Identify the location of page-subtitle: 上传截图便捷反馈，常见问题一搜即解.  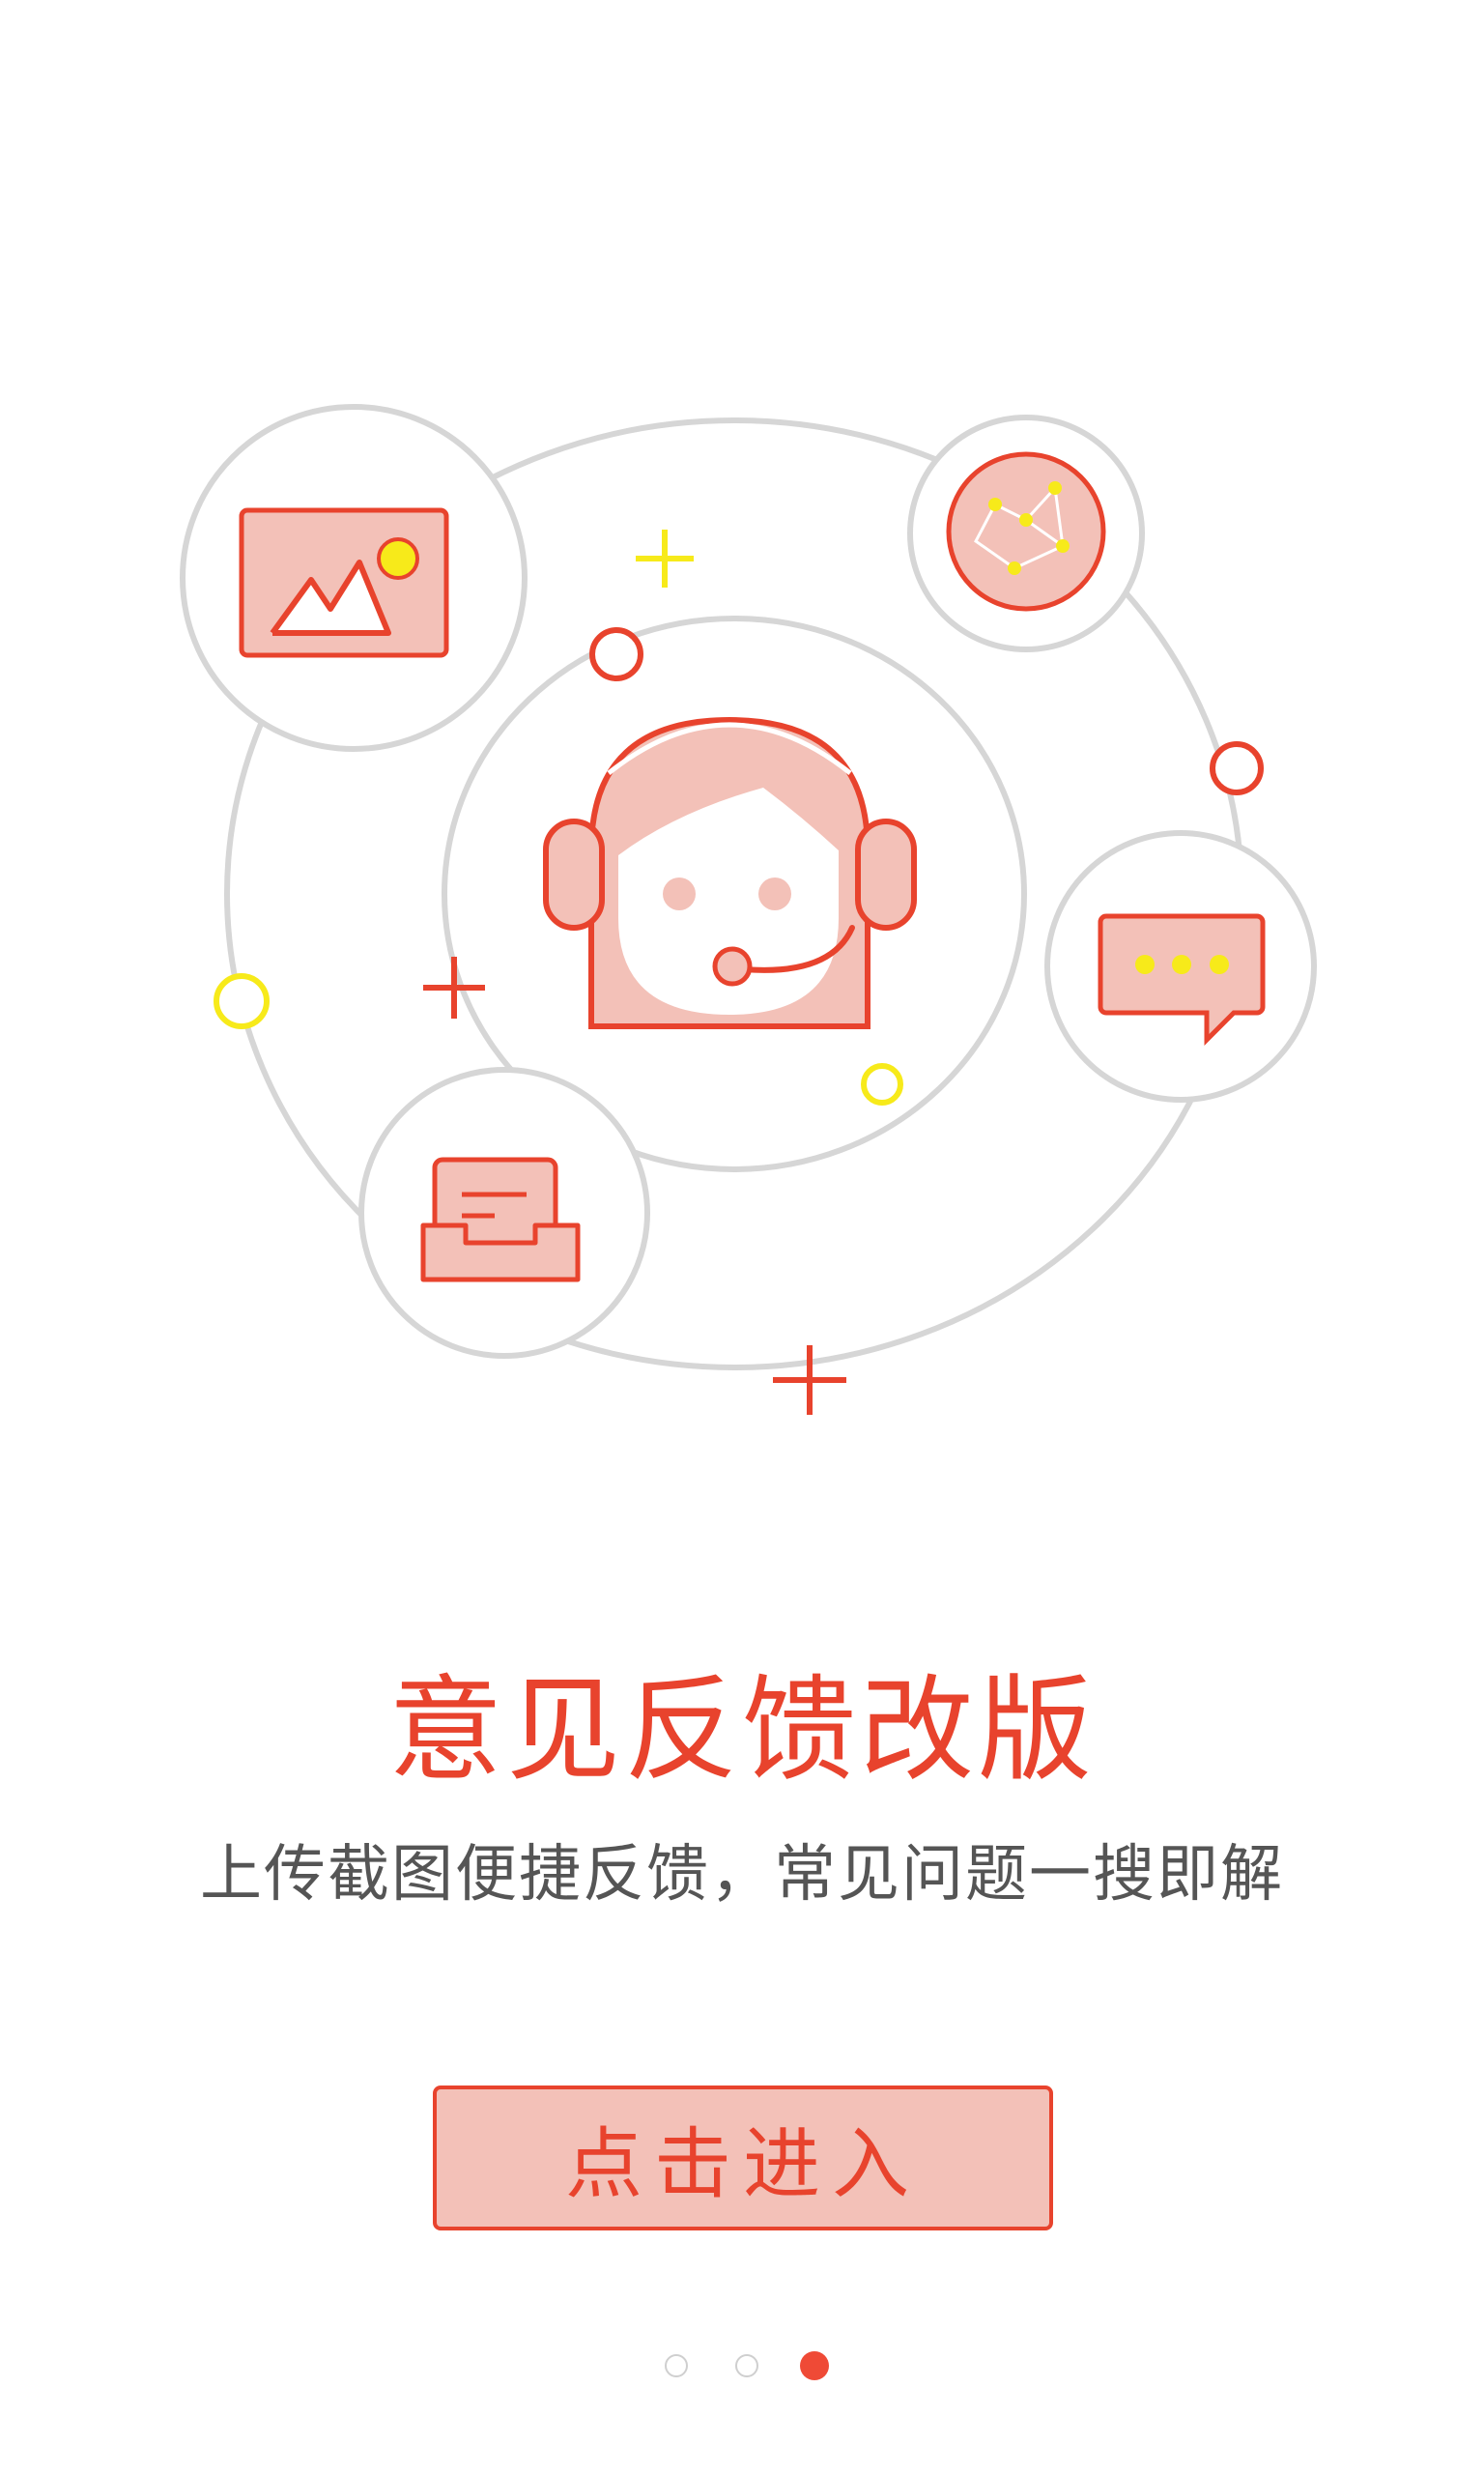
(742, 1875).